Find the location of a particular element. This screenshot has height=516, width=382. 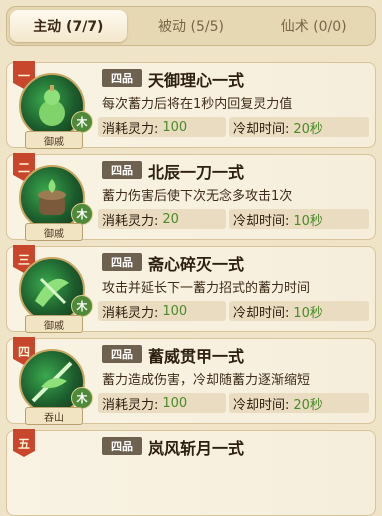

cost-stat: 消耗灵力: 20 is located at coordinates (162, 219).